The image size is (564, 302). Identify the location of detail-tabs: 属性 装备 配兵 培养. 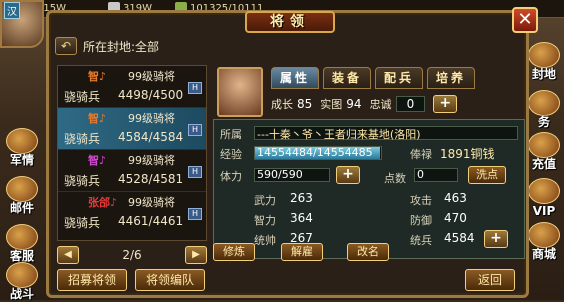
(373, 78).